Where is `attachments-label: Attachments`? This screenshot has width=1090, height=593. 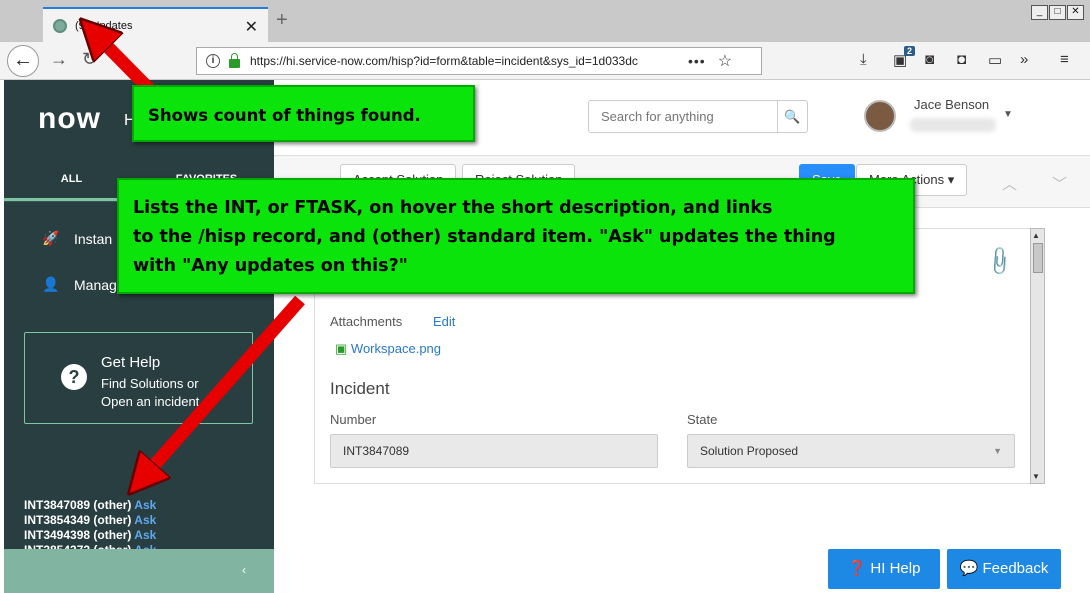 attachments-label: Attachments is located at coordinates (366, 321).